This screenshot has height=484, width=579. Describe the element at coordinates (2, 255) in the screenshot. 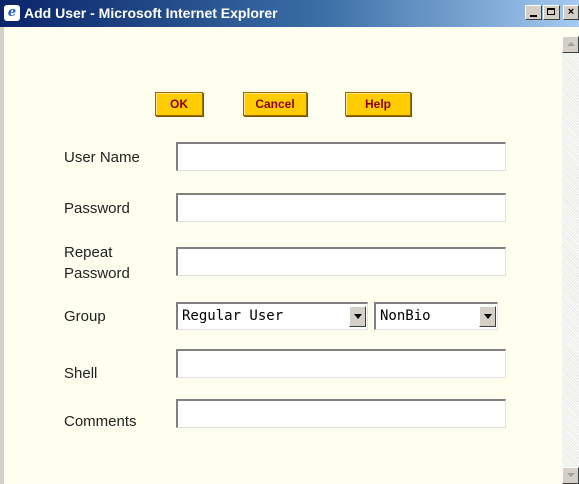

I see `window-frame-left` at that location.